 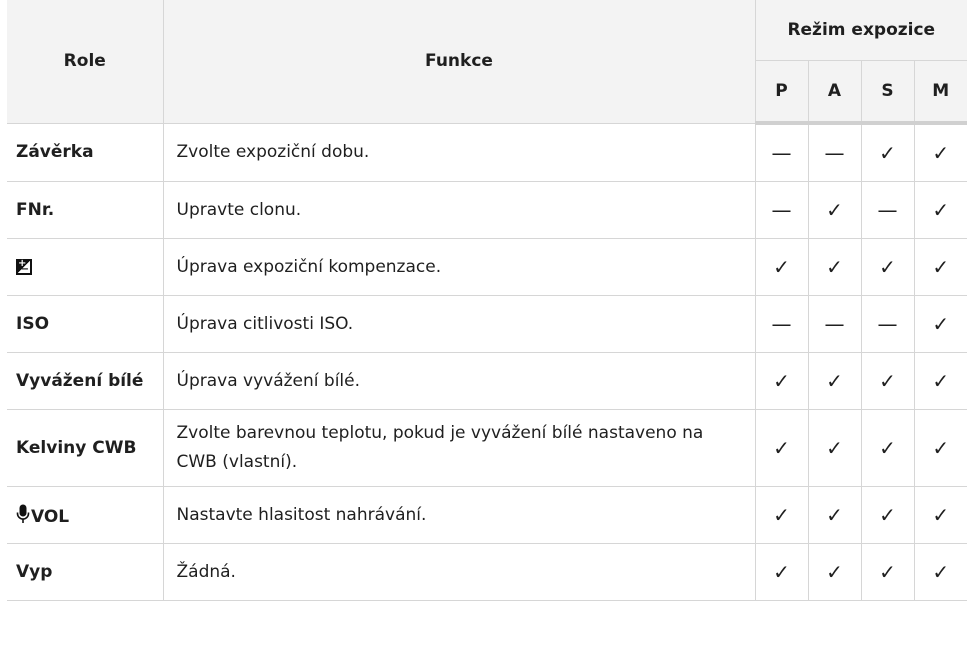 I want to click on function-cell: Žádná., so click(x=459, y=572).